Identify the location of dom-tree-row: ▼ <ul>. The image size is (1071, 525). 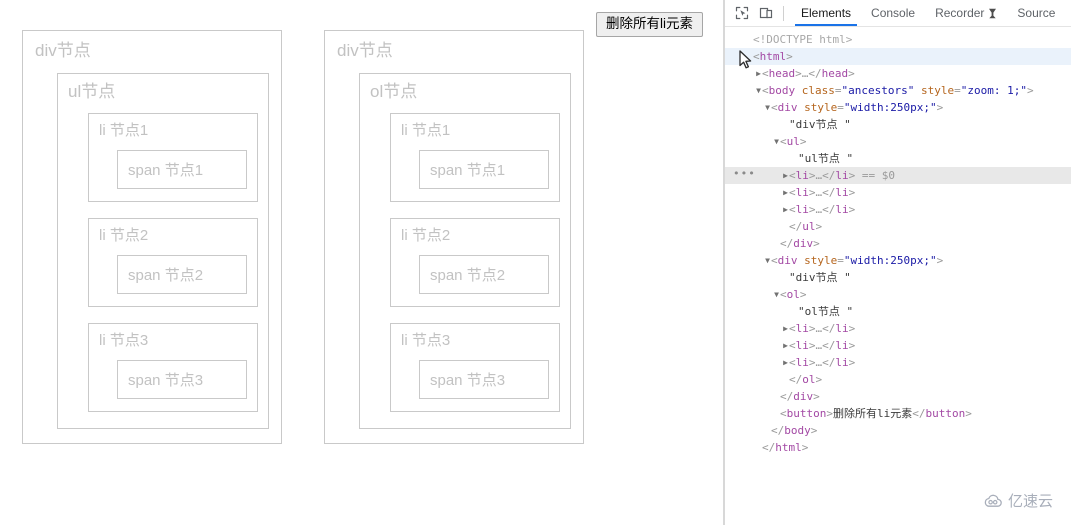
(898, 141).